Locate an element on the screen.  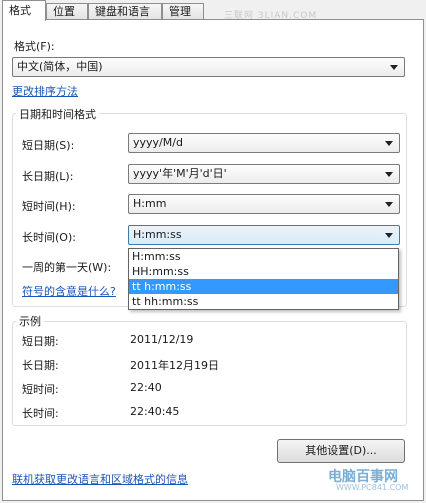
format-select-value: 中文(简体，中国) is located at coordinates (60, 66).